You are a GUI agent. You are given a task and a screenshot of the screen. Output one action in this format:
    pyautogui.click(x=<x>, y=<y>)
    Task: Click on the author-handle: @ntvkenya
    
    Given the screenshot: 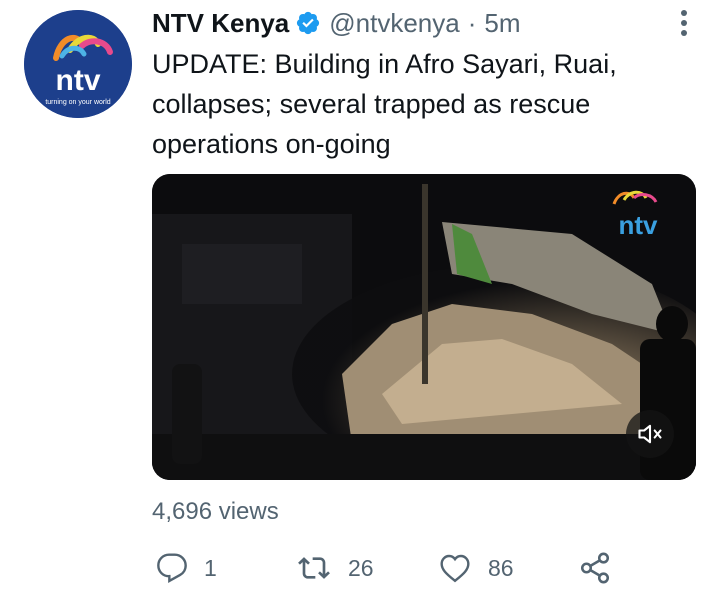 What is the action you would take?
    pyautogui.click(x=394, y=23)
    